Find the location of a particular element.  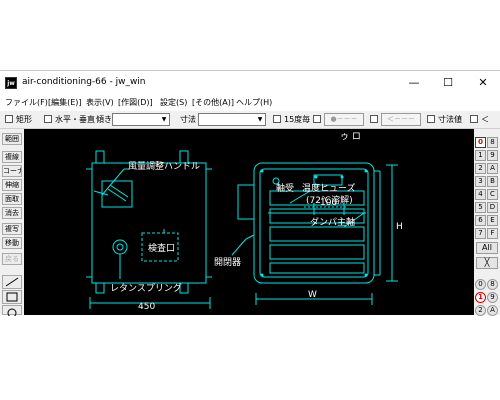

layer-2: 2 is located at coordinates (480, 168).